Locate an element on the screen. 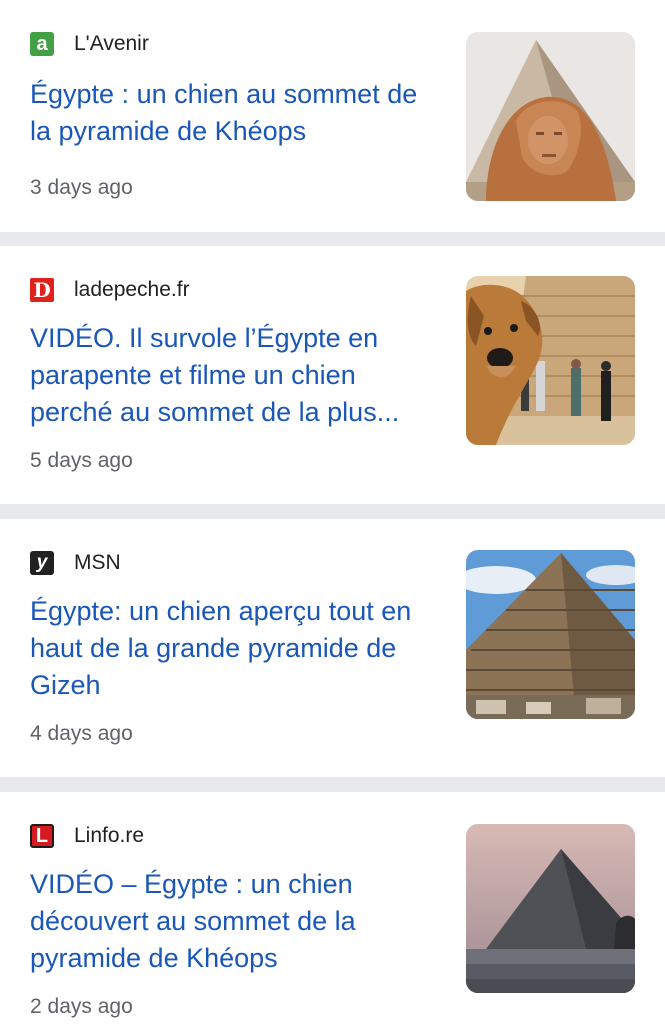 Image resolution: width=665 pixels, height=1024 pixels. article-time: 2 days ago is located at coordinates (81, 1006).